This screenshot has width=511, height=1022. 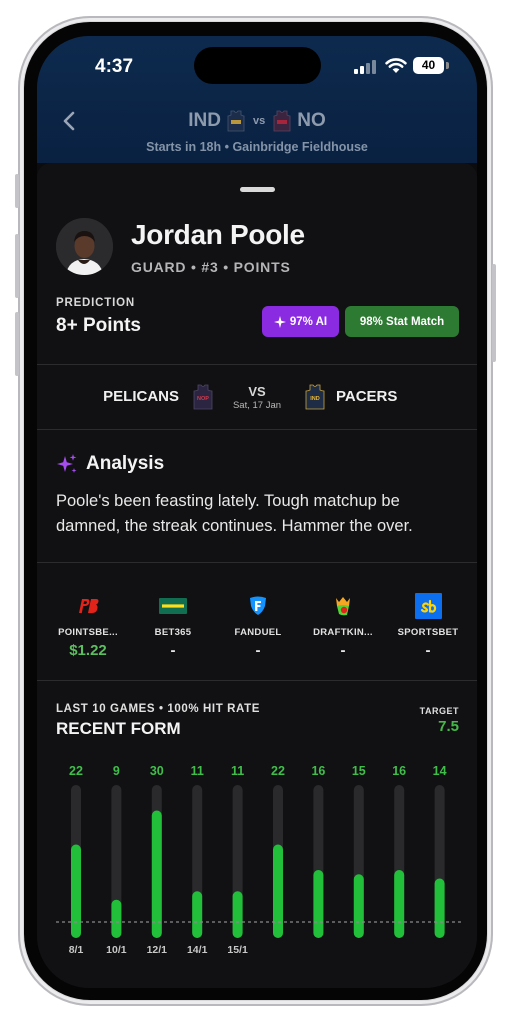 What do you see at coordinates (173, 632) in the screenshot?
I see `sportsbook-name: BET365` at bounding box center [173, 632].